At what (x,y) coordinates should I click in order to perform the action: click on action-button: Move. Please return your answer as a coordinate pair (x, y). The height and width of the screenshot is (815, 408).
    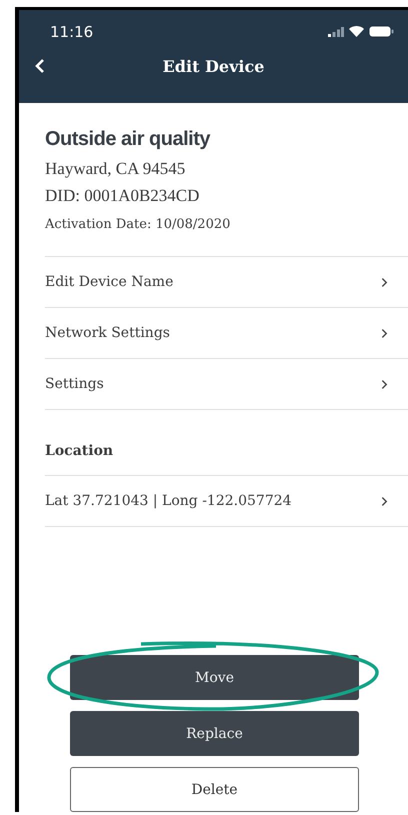
    Looking at the image, I should click on (214, 677).